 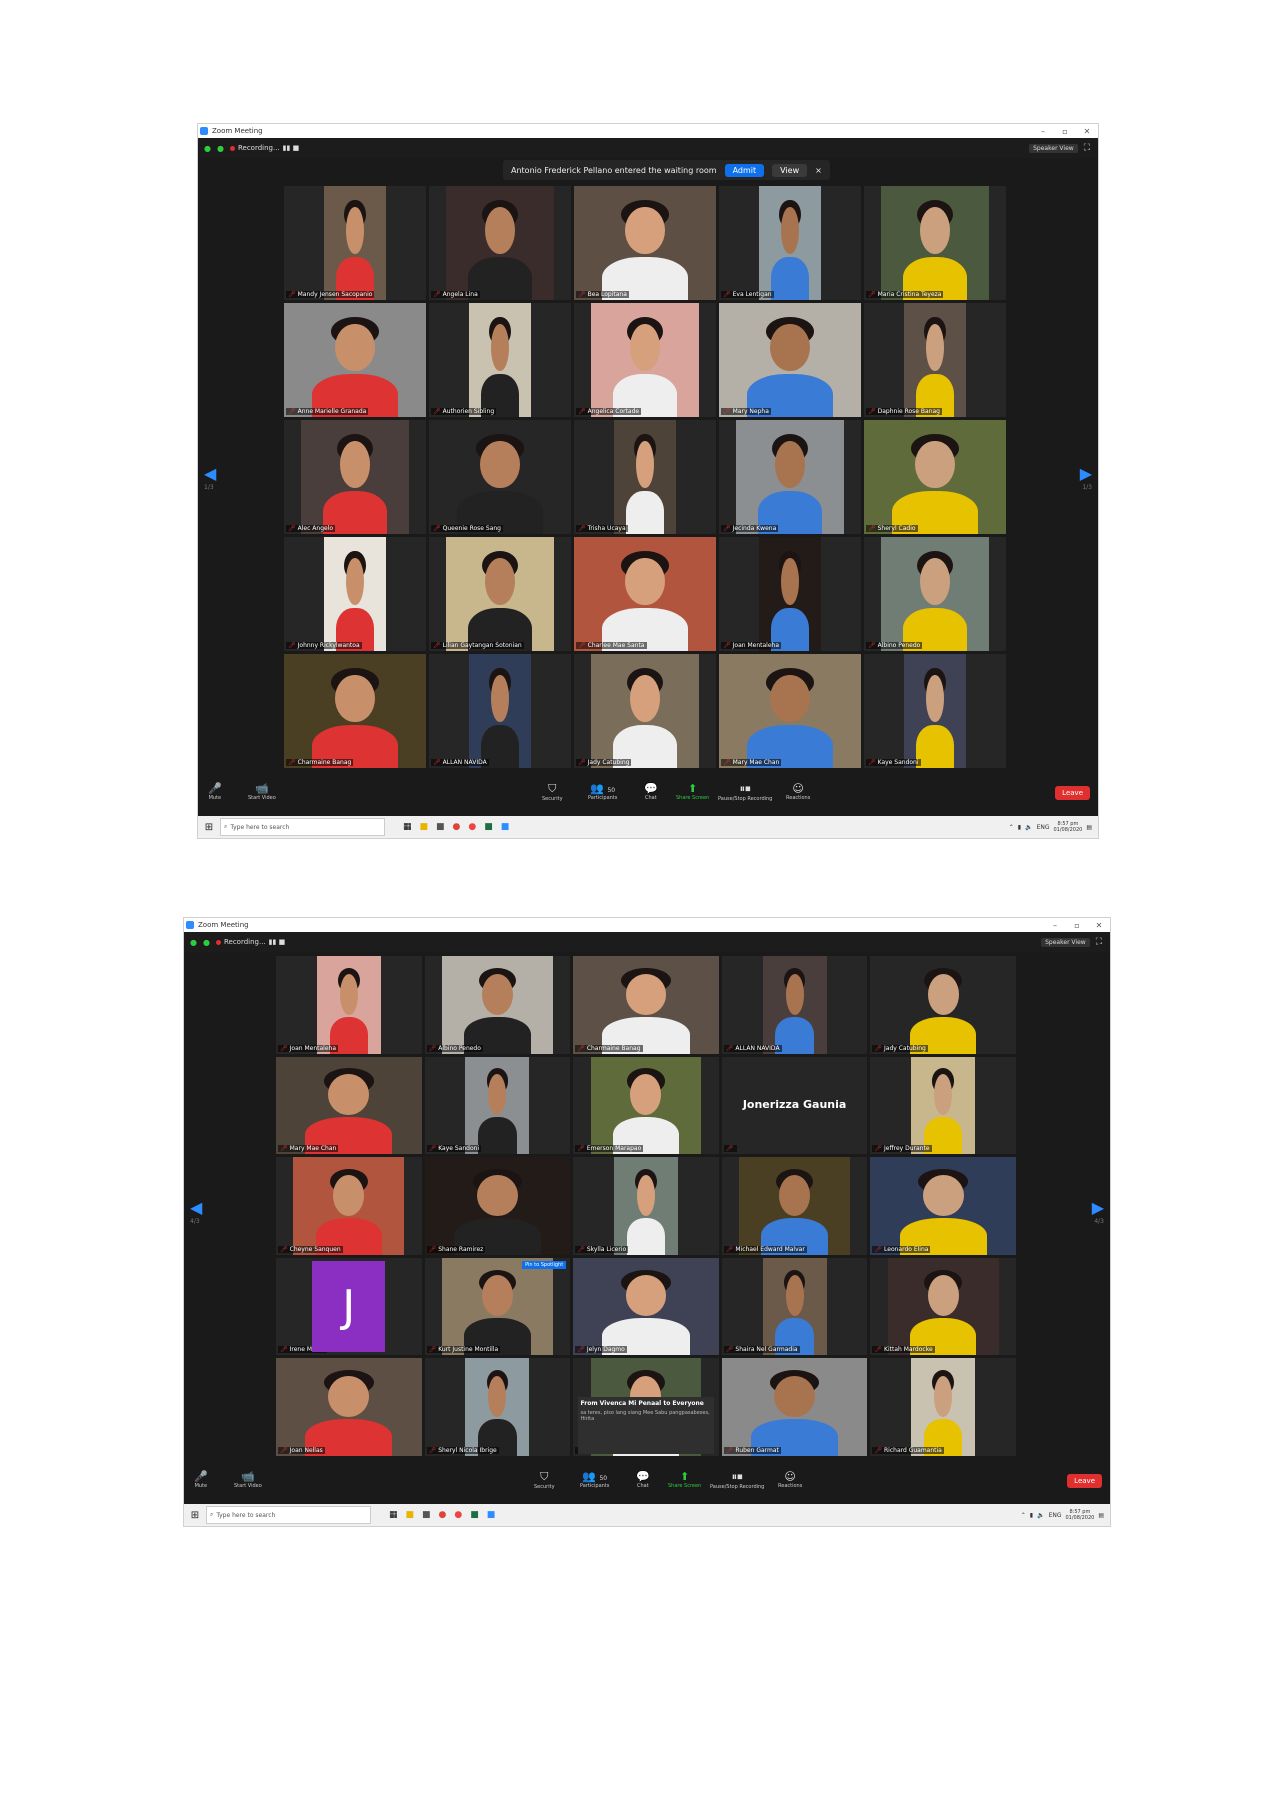 I want to click on participant-tile: 🎤︎ Jelyn Dagmo, so click(x=646, y=1306).